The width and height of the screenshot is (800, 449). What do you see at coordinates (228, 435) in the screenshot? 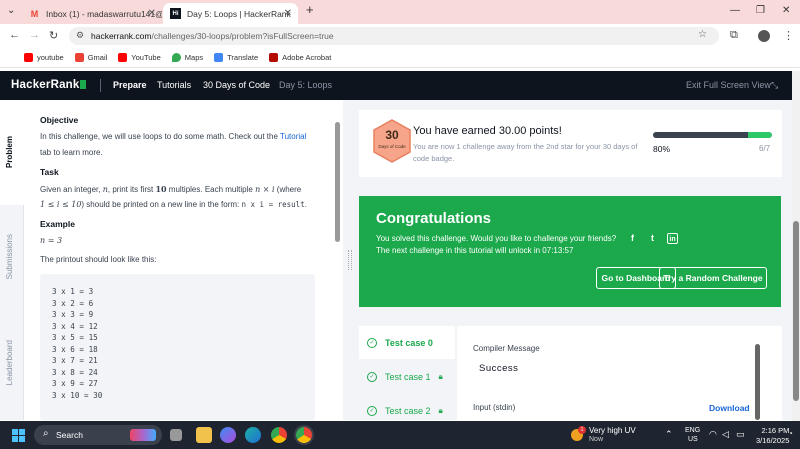
I see `copilot-icon` at bounding box center [228, 435].